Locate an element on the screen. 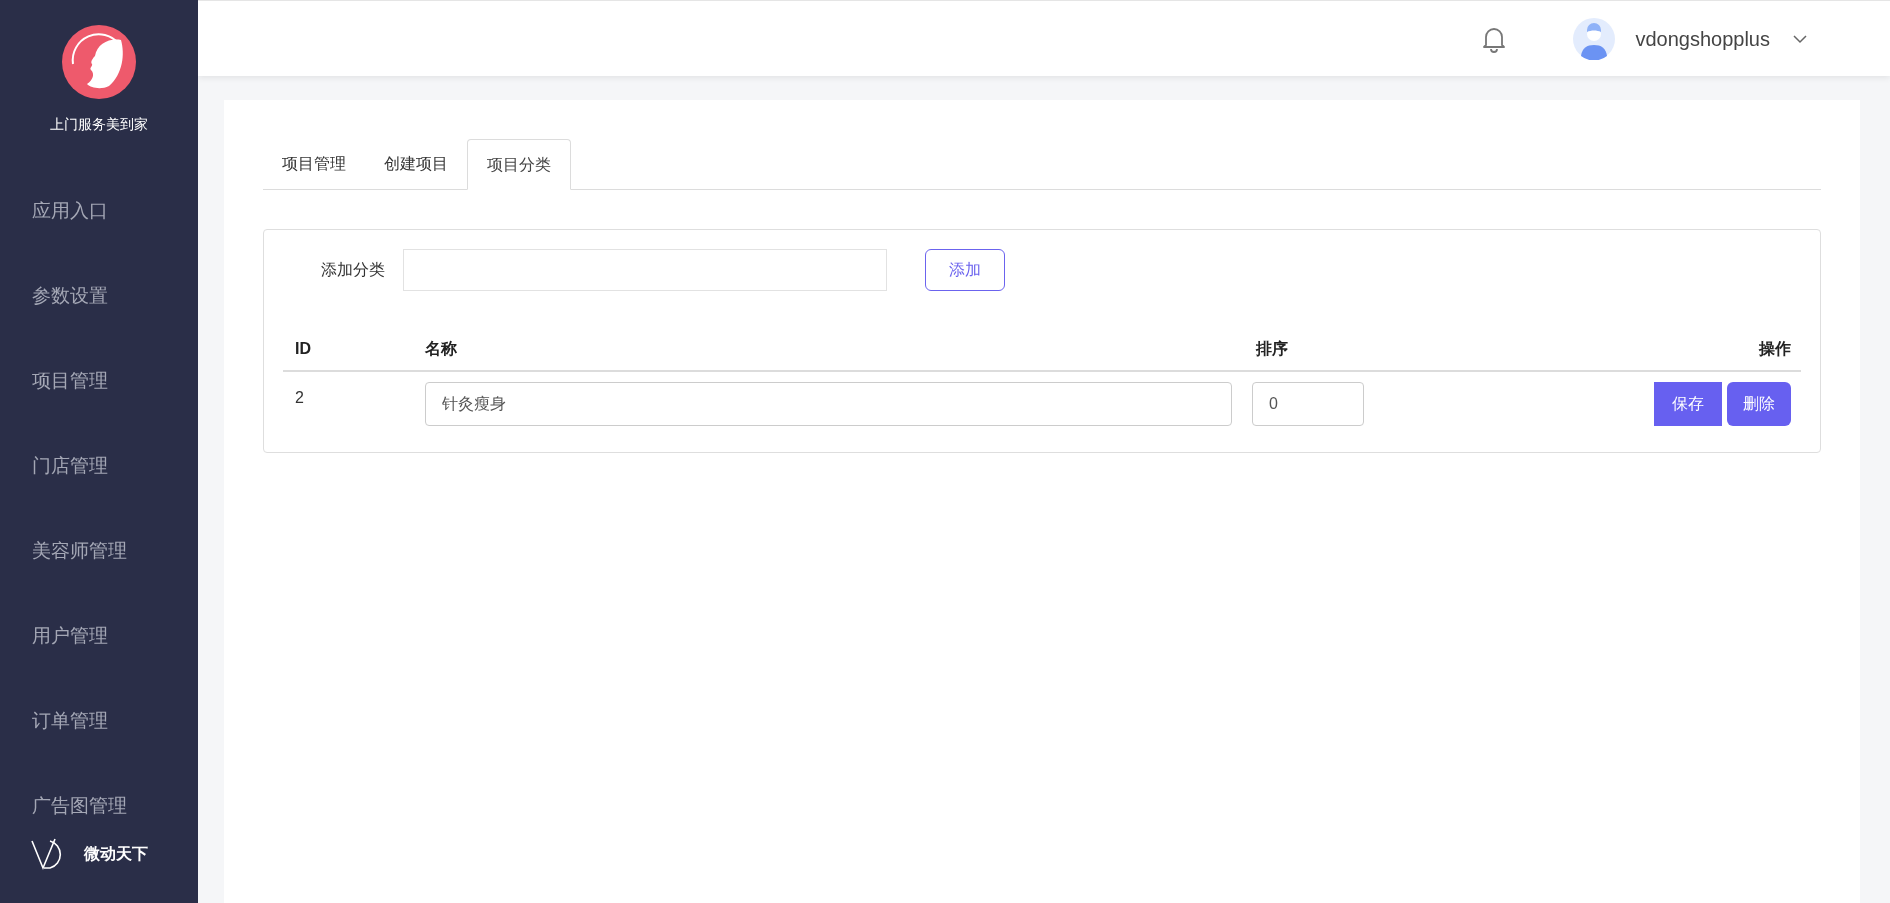 The width and height of the screenshot is (1890, 903). category-input is located at coordinates (645, 270).